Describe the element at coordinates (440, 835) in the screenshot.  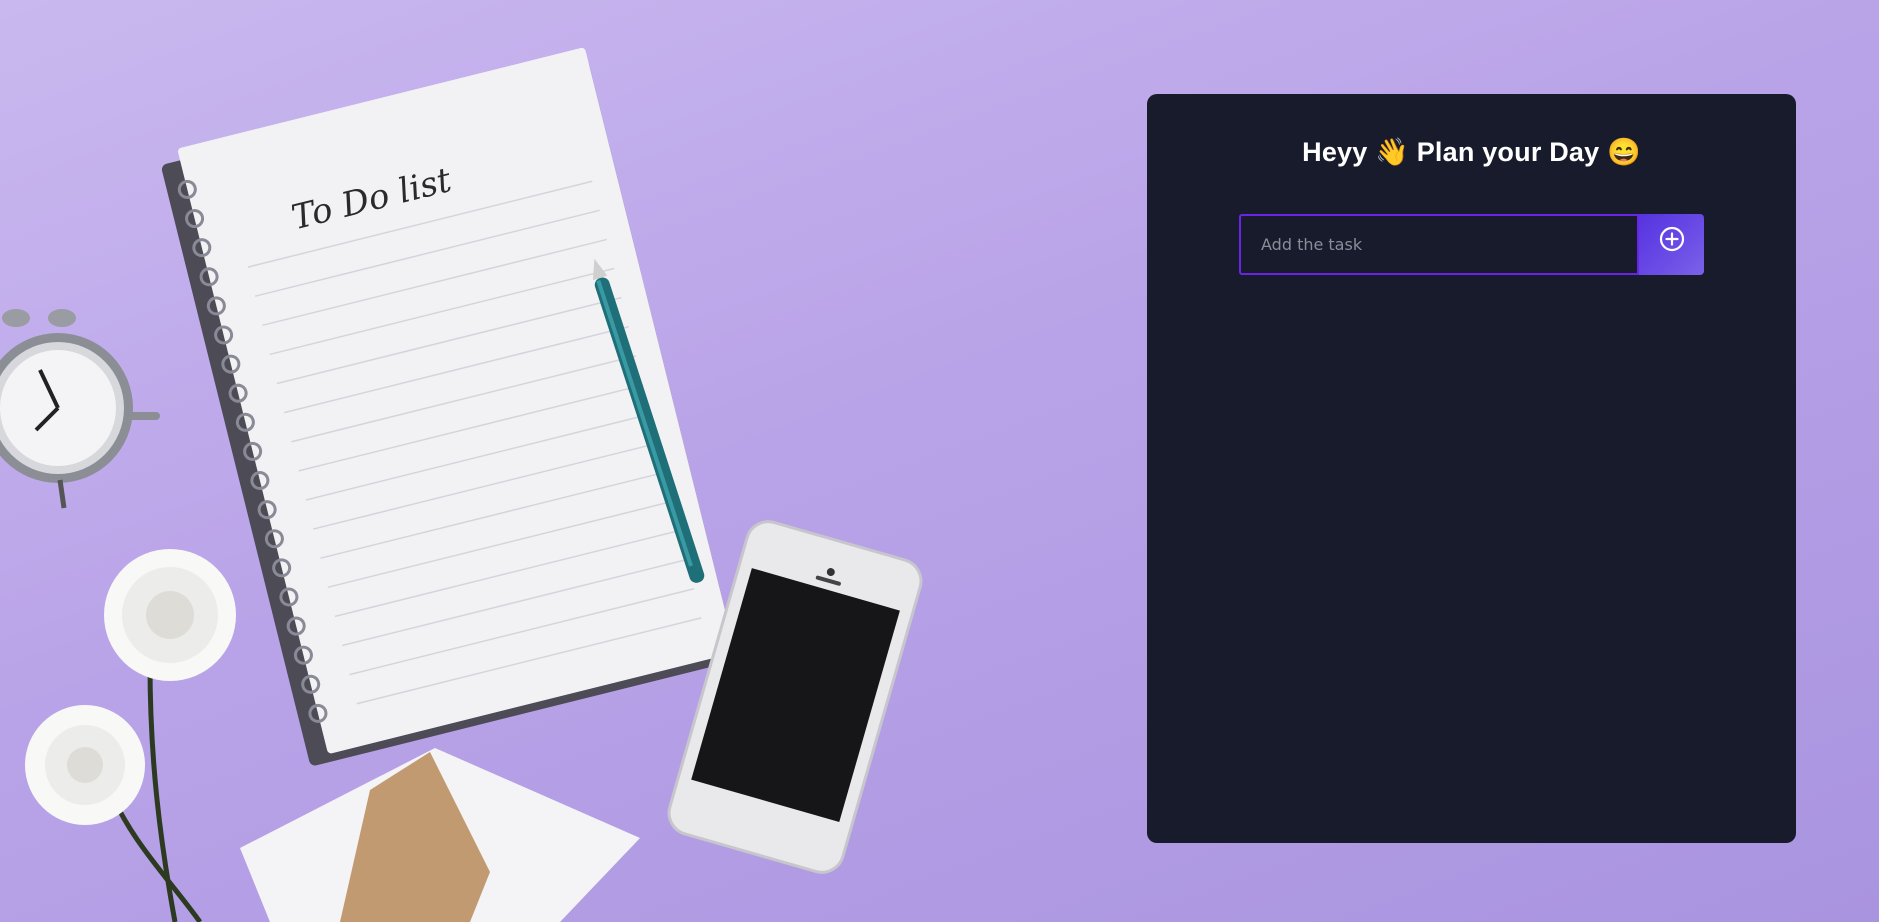
I see `envelope-illustration` at that location.